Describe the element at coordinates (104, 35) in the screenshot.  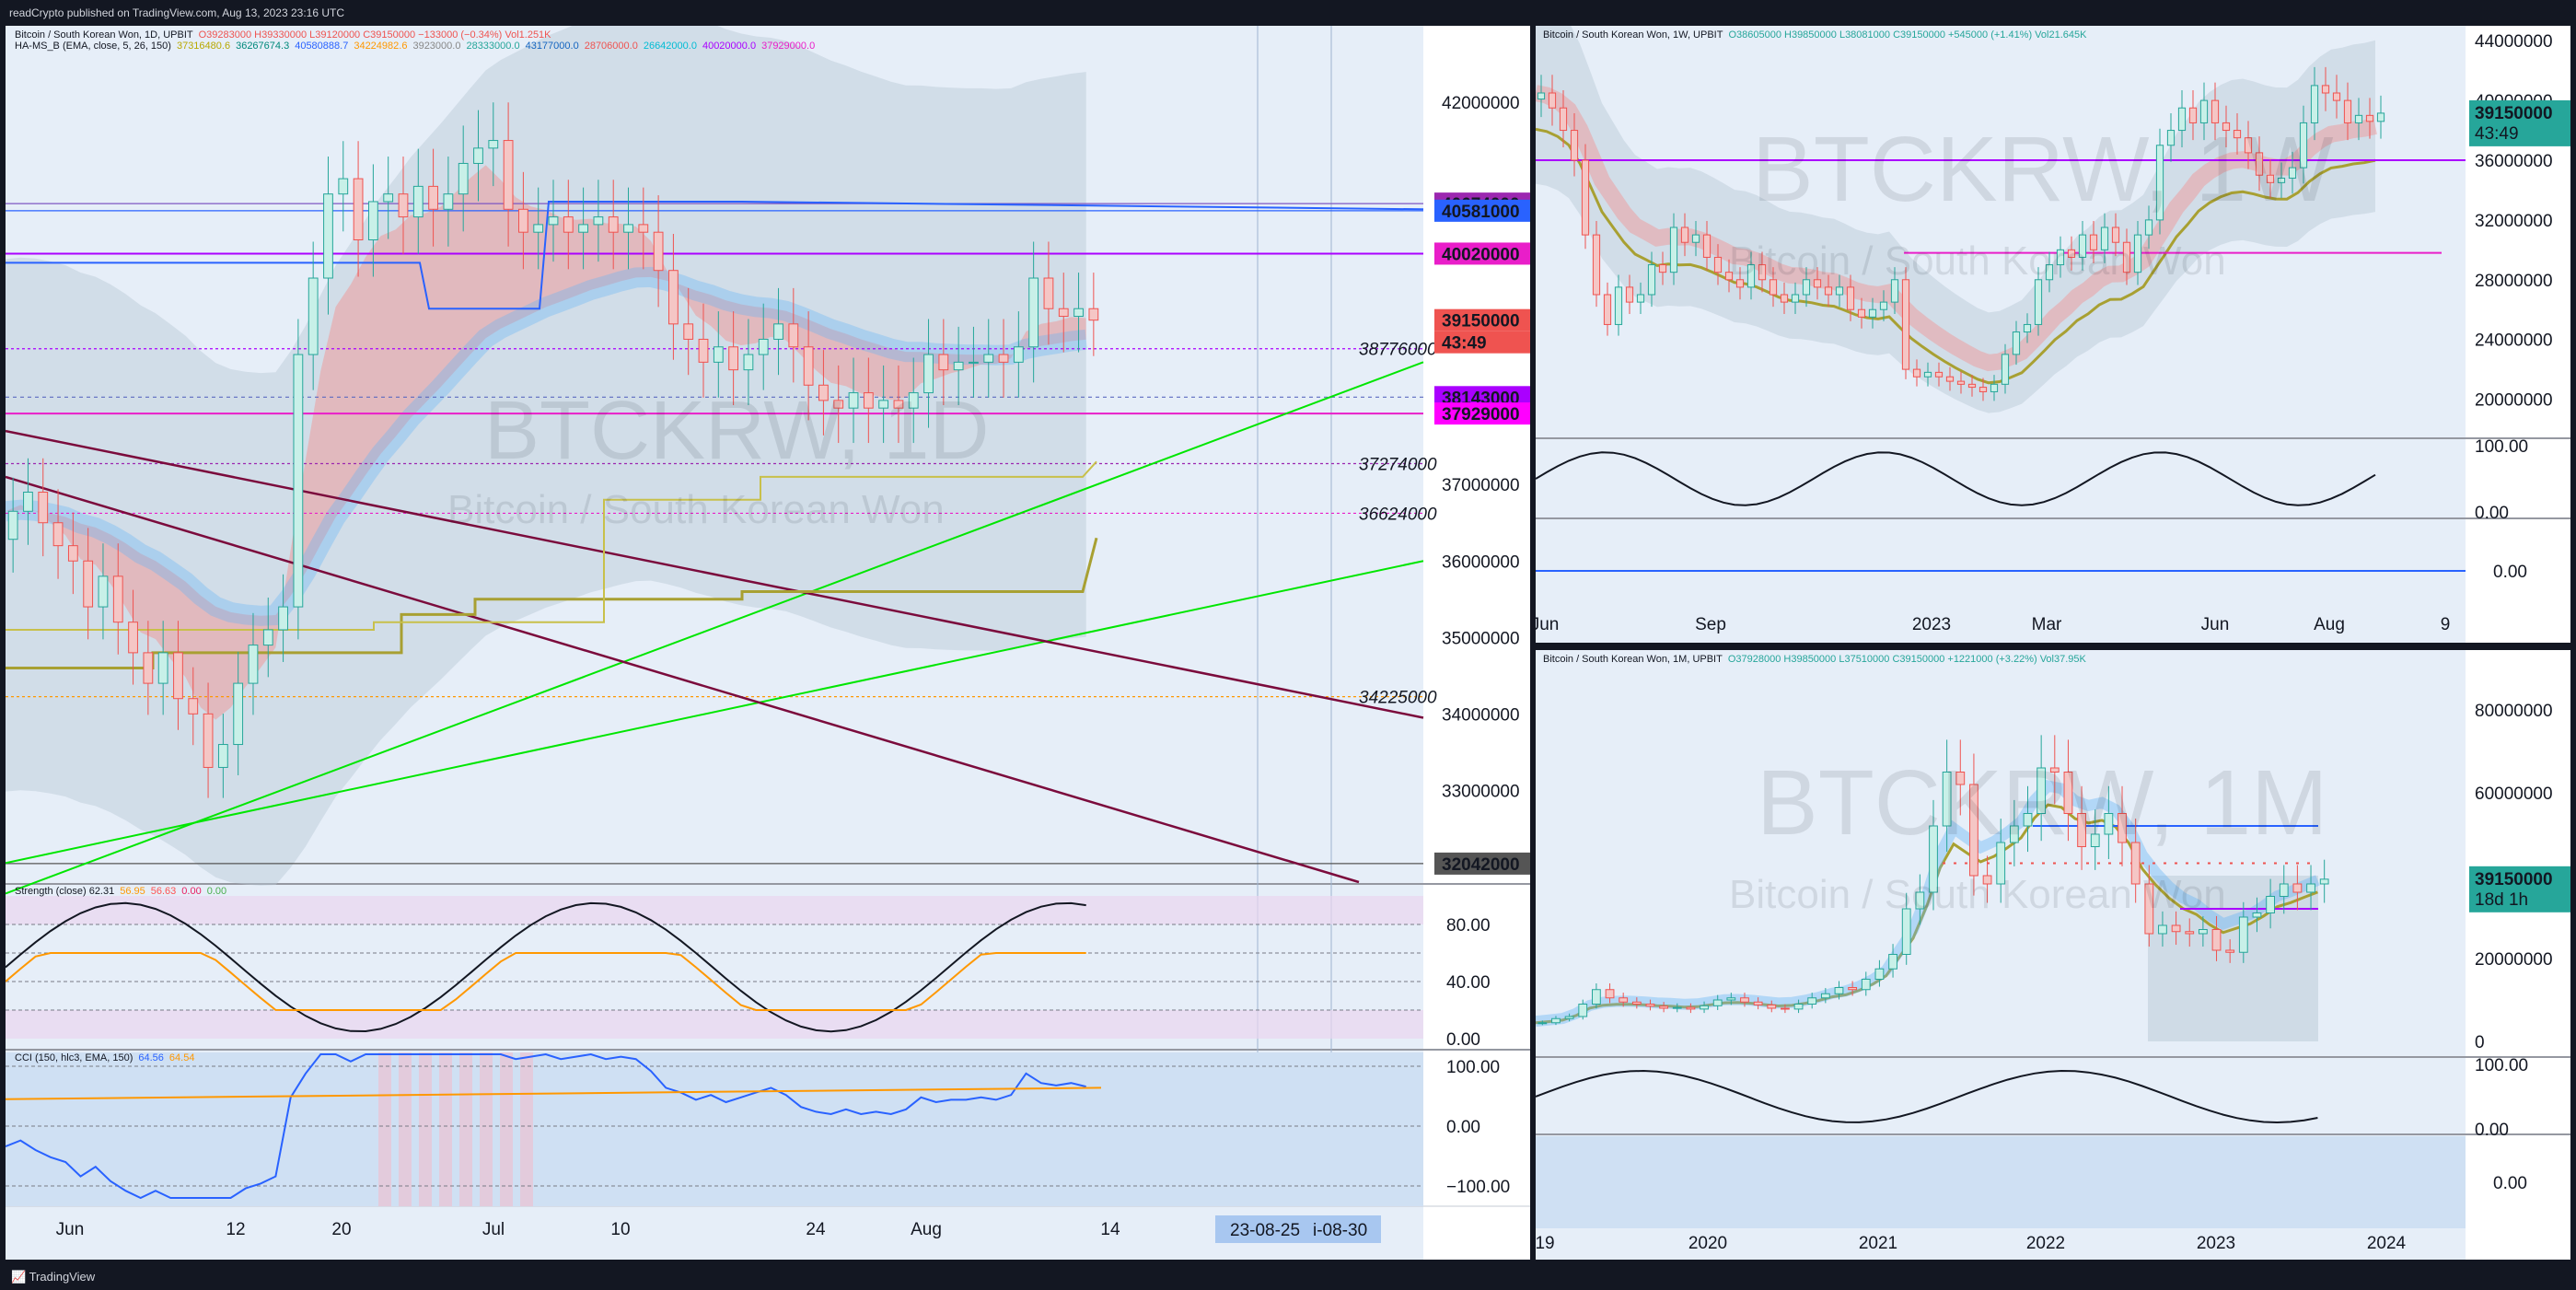
I see `daily-symbol-label: Bitcoin / South Korean Won, 1D, UPBIT` at that location.